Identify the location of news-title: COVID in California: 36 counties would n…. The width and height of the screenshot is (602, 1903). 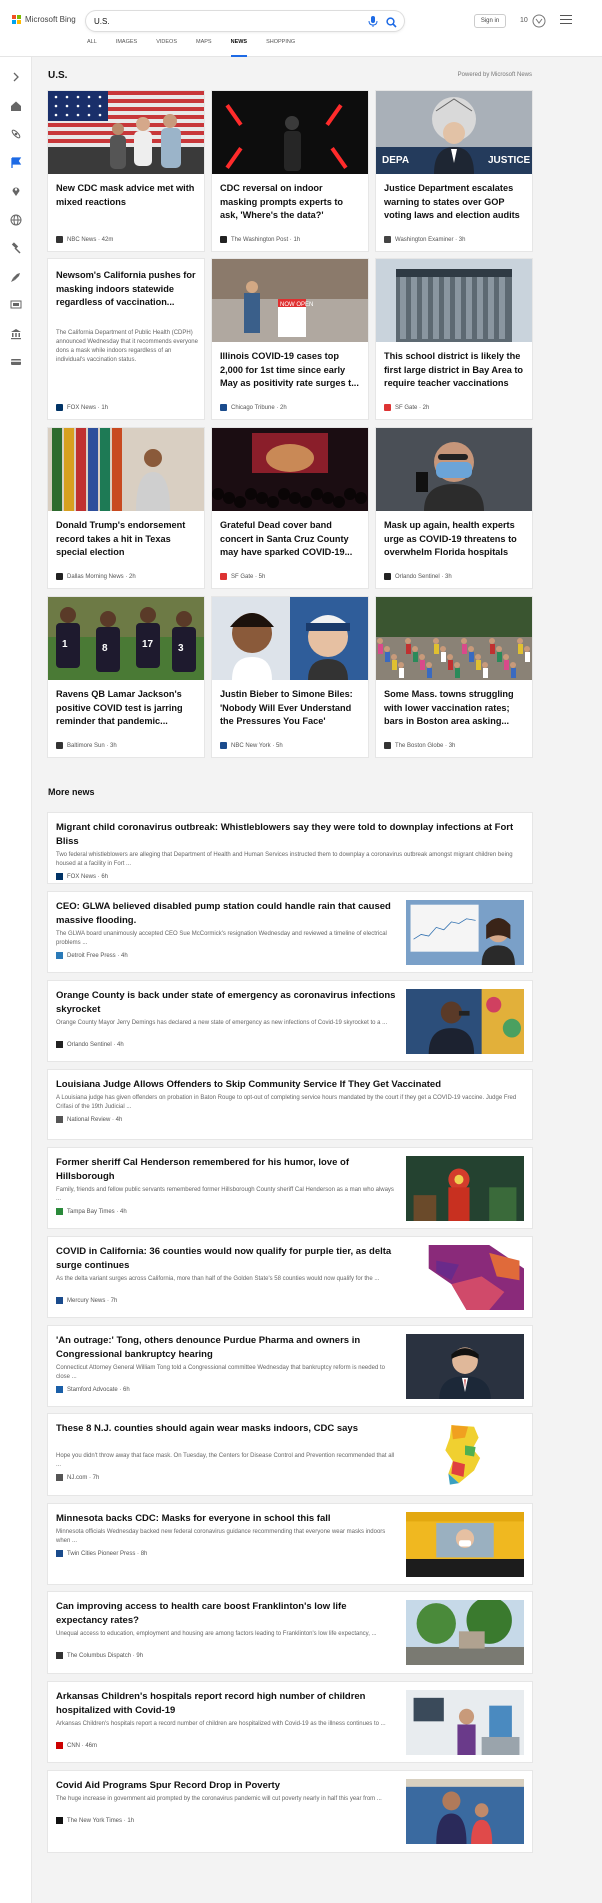
(226, 1258).